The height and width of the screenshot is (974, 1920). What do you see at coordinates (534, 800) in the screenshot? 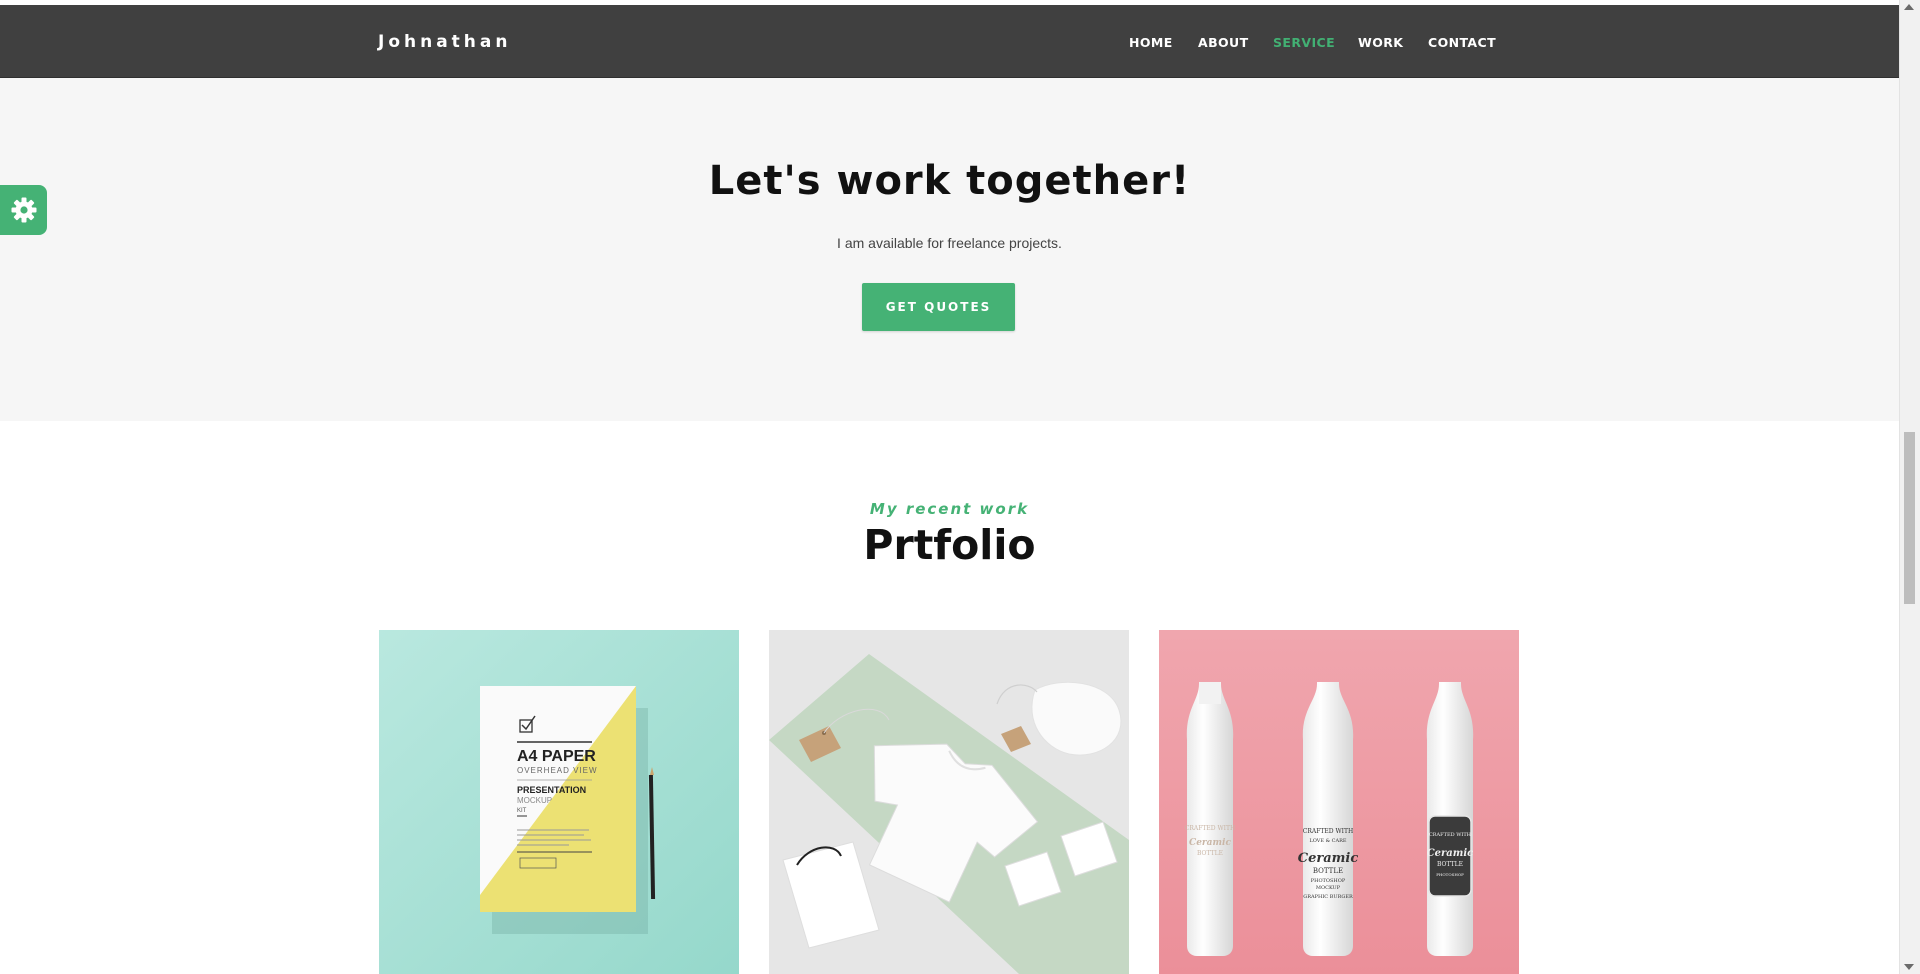
I see `a4-paper-mockup-label: MOCKUP` at bounding box center [534, 800].